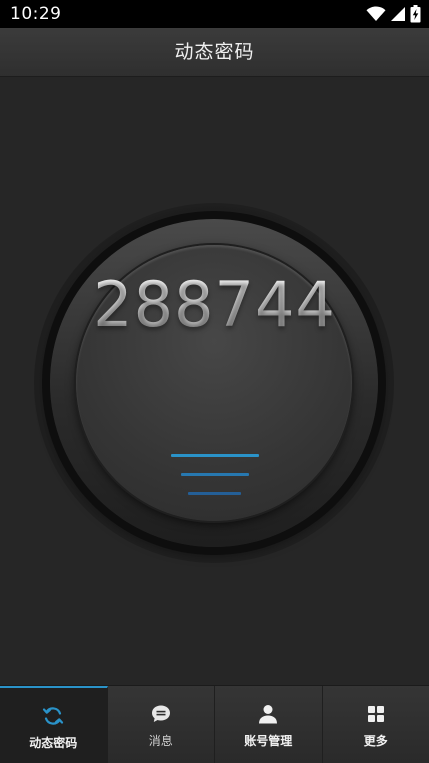 The width and height of the screenshot is (429, 763). Describe the element at coordinates (36, 14) in the screenshot. I see `status-time: 10:29` at that location.